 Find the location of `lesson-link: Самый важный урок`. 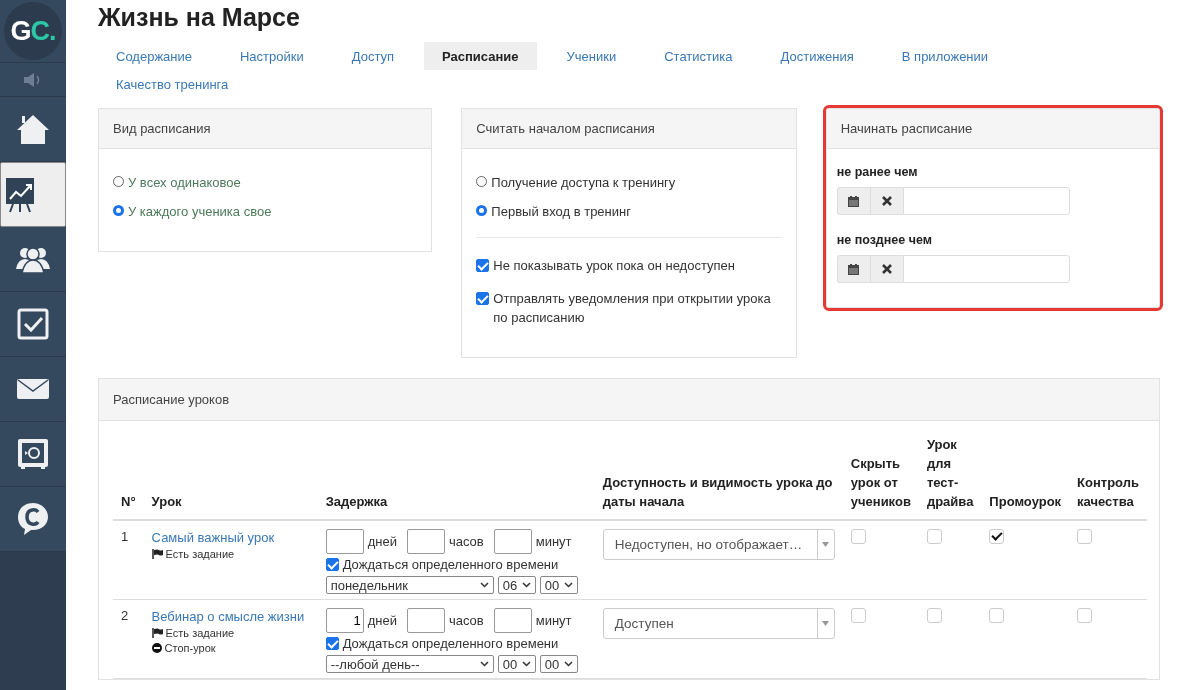

lesson-link: Самый важный урок is located at coordinates (230, 537).